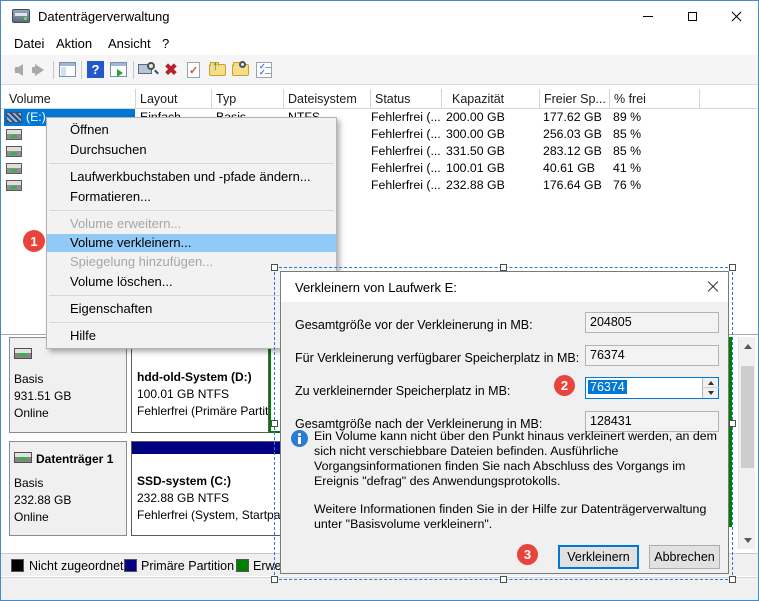 The height and width of the screenshot is (601, 759). What do you see at coordinates (119, 70) in the screenshot?
I see `graphical-view-icon` at bounding box center [119, 70].